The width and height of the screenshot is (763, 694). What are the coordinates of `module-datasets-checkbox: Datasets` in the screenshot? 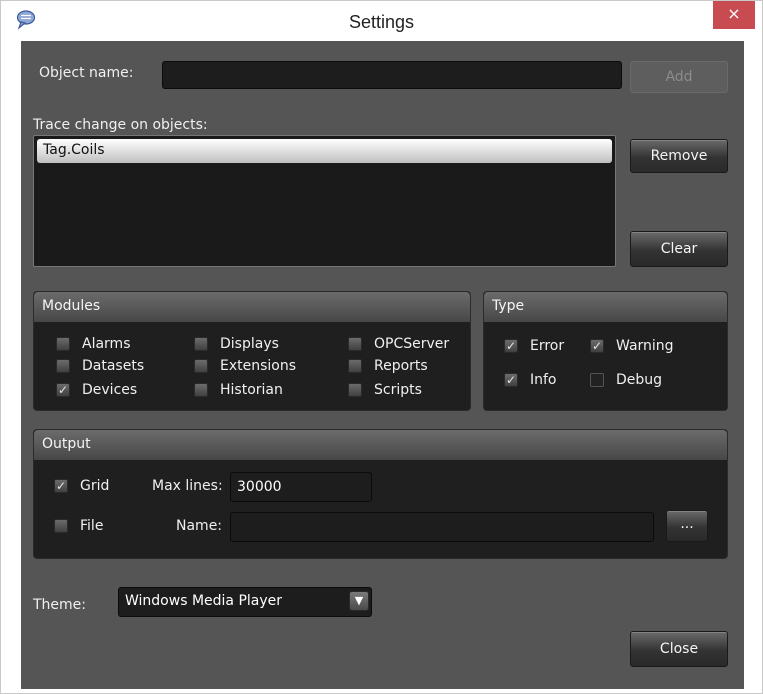 It's located at (100, 366).